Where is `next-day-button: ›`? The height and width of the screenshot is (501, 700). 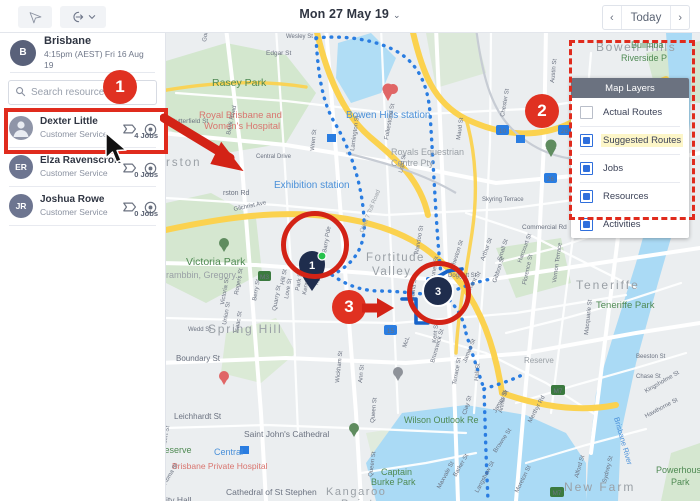 next-day-button: › is located at coordinates (680, 17).